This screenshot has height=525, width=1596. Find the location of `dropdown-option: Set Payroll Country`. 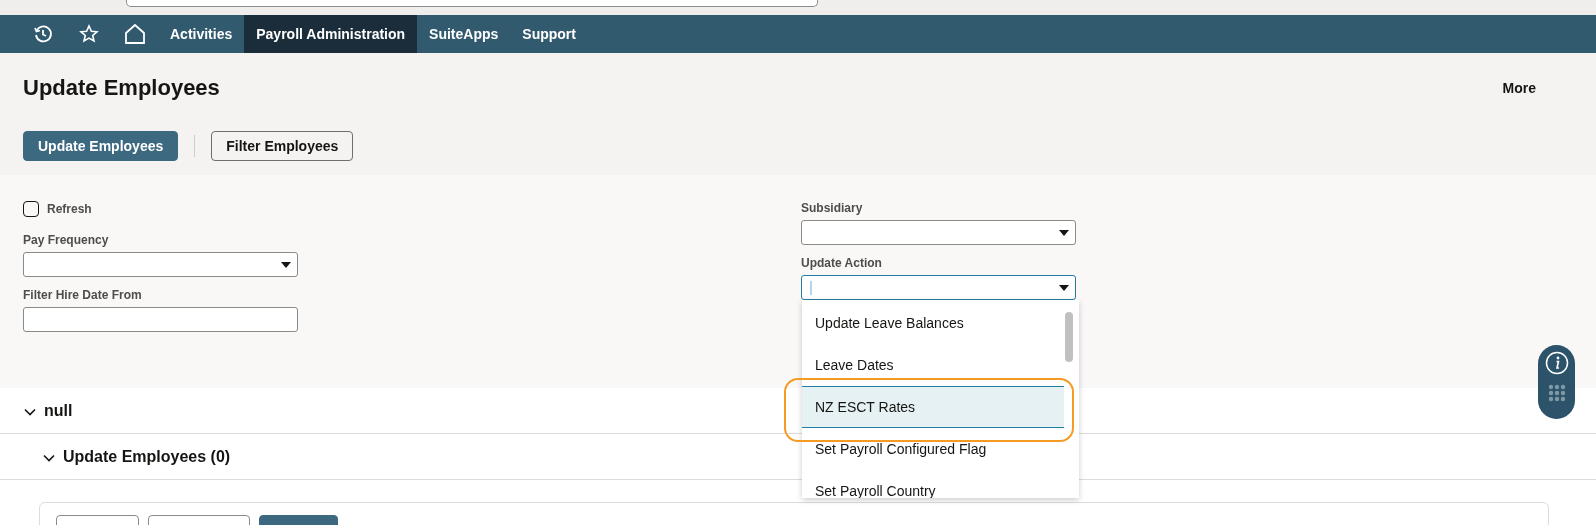

dropdown-option: Set Payroll Country is located at coordinates (933, 484).